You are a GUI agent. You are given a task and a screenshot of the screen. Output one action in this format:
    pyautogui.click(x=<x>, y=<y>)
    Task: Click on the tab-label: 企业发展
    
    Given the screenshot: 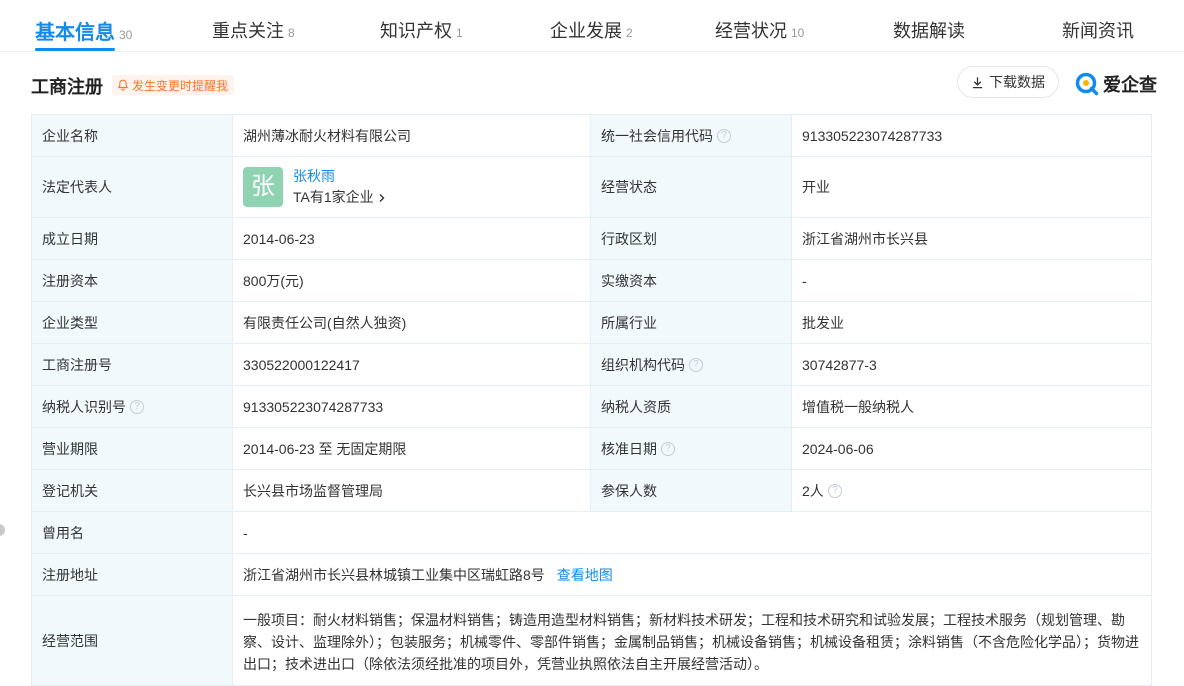 What is the action you would take?
    pyautogui.click(x=586, y=31)
    